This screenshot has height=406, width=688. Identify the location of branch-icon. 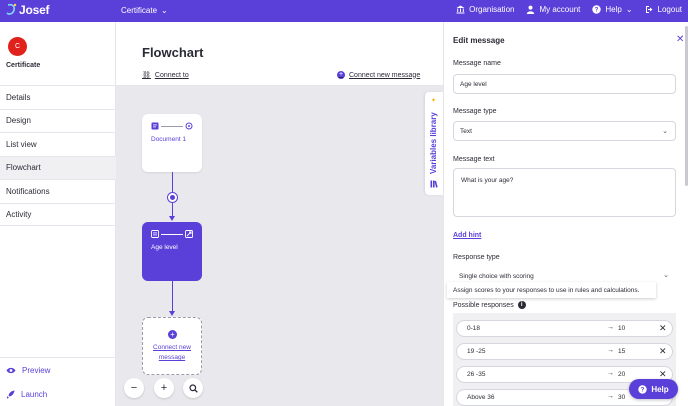
(189, 234).